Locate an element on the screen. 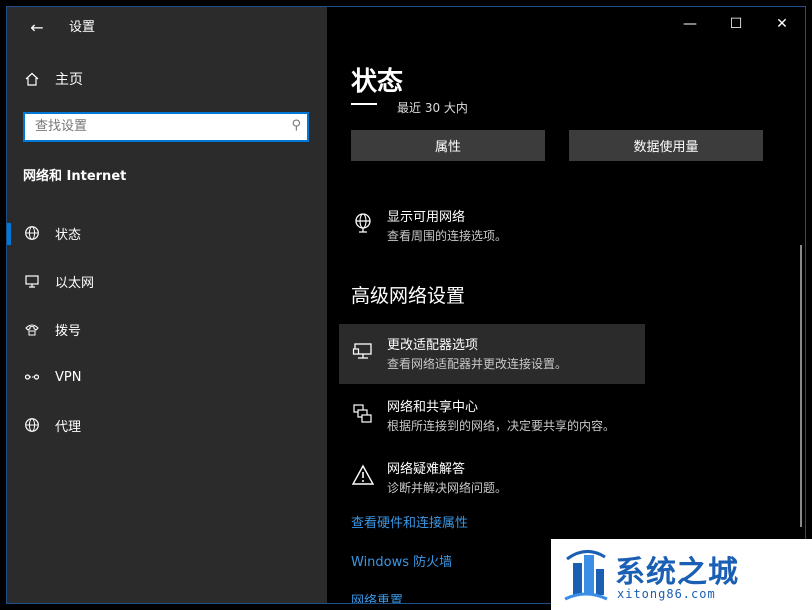 The height and width of the screenshot is (610, 812). adapter-icon is located at coordinates (363, 355).